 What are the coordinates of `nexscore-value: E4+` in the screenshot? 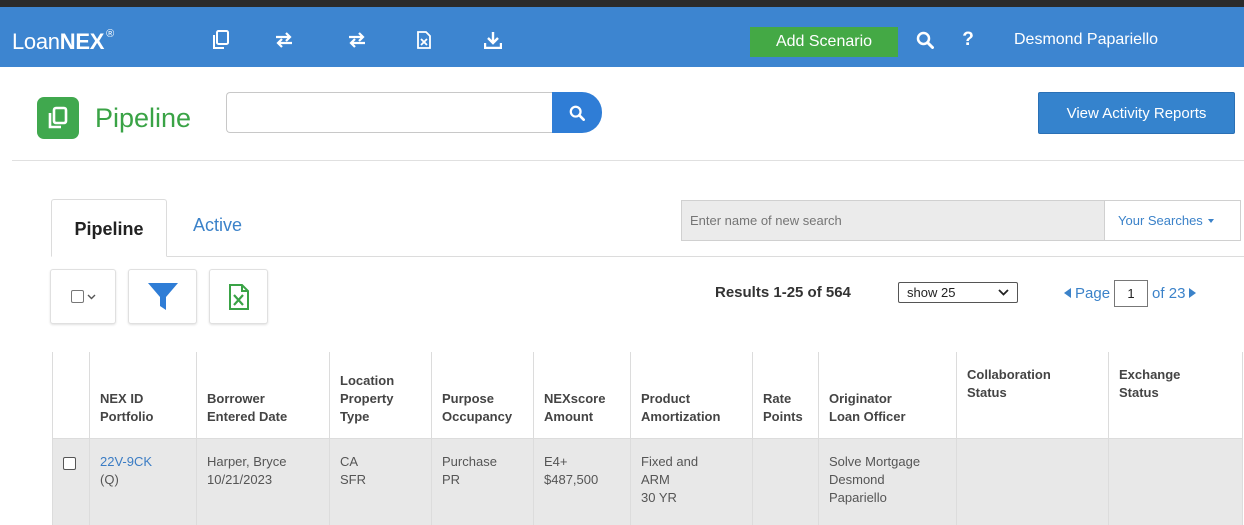 It's located at (556, 461).